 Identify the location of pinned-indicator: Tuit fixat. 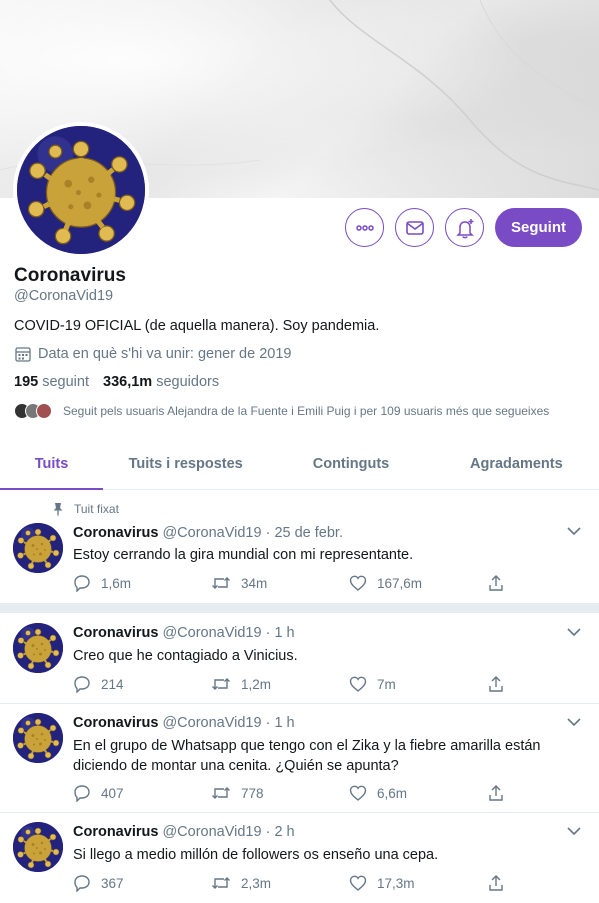
(85, 509).